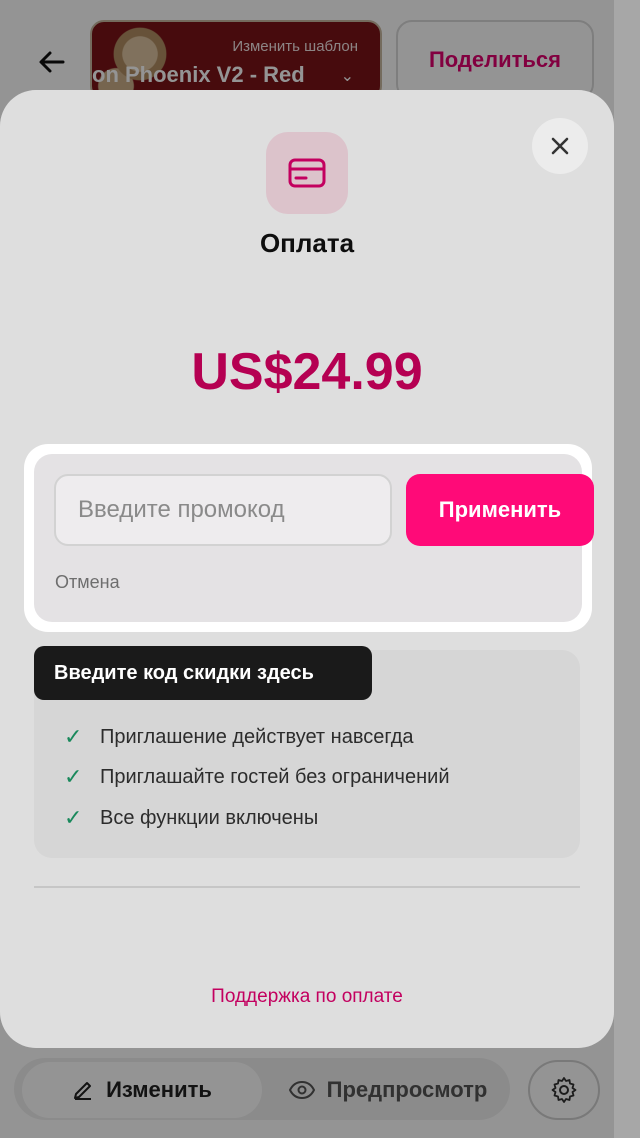  I want to click on scroll-edge, so click(627, 569).